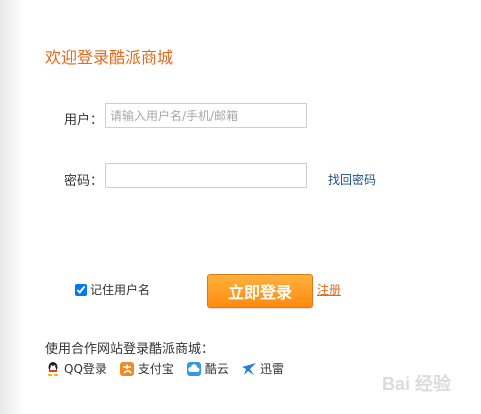  What do you see at coordinates (109, 57) in the screenshot?
I see `page-title: 欢迎登录酷派商城` at bounding box center [109, 57].